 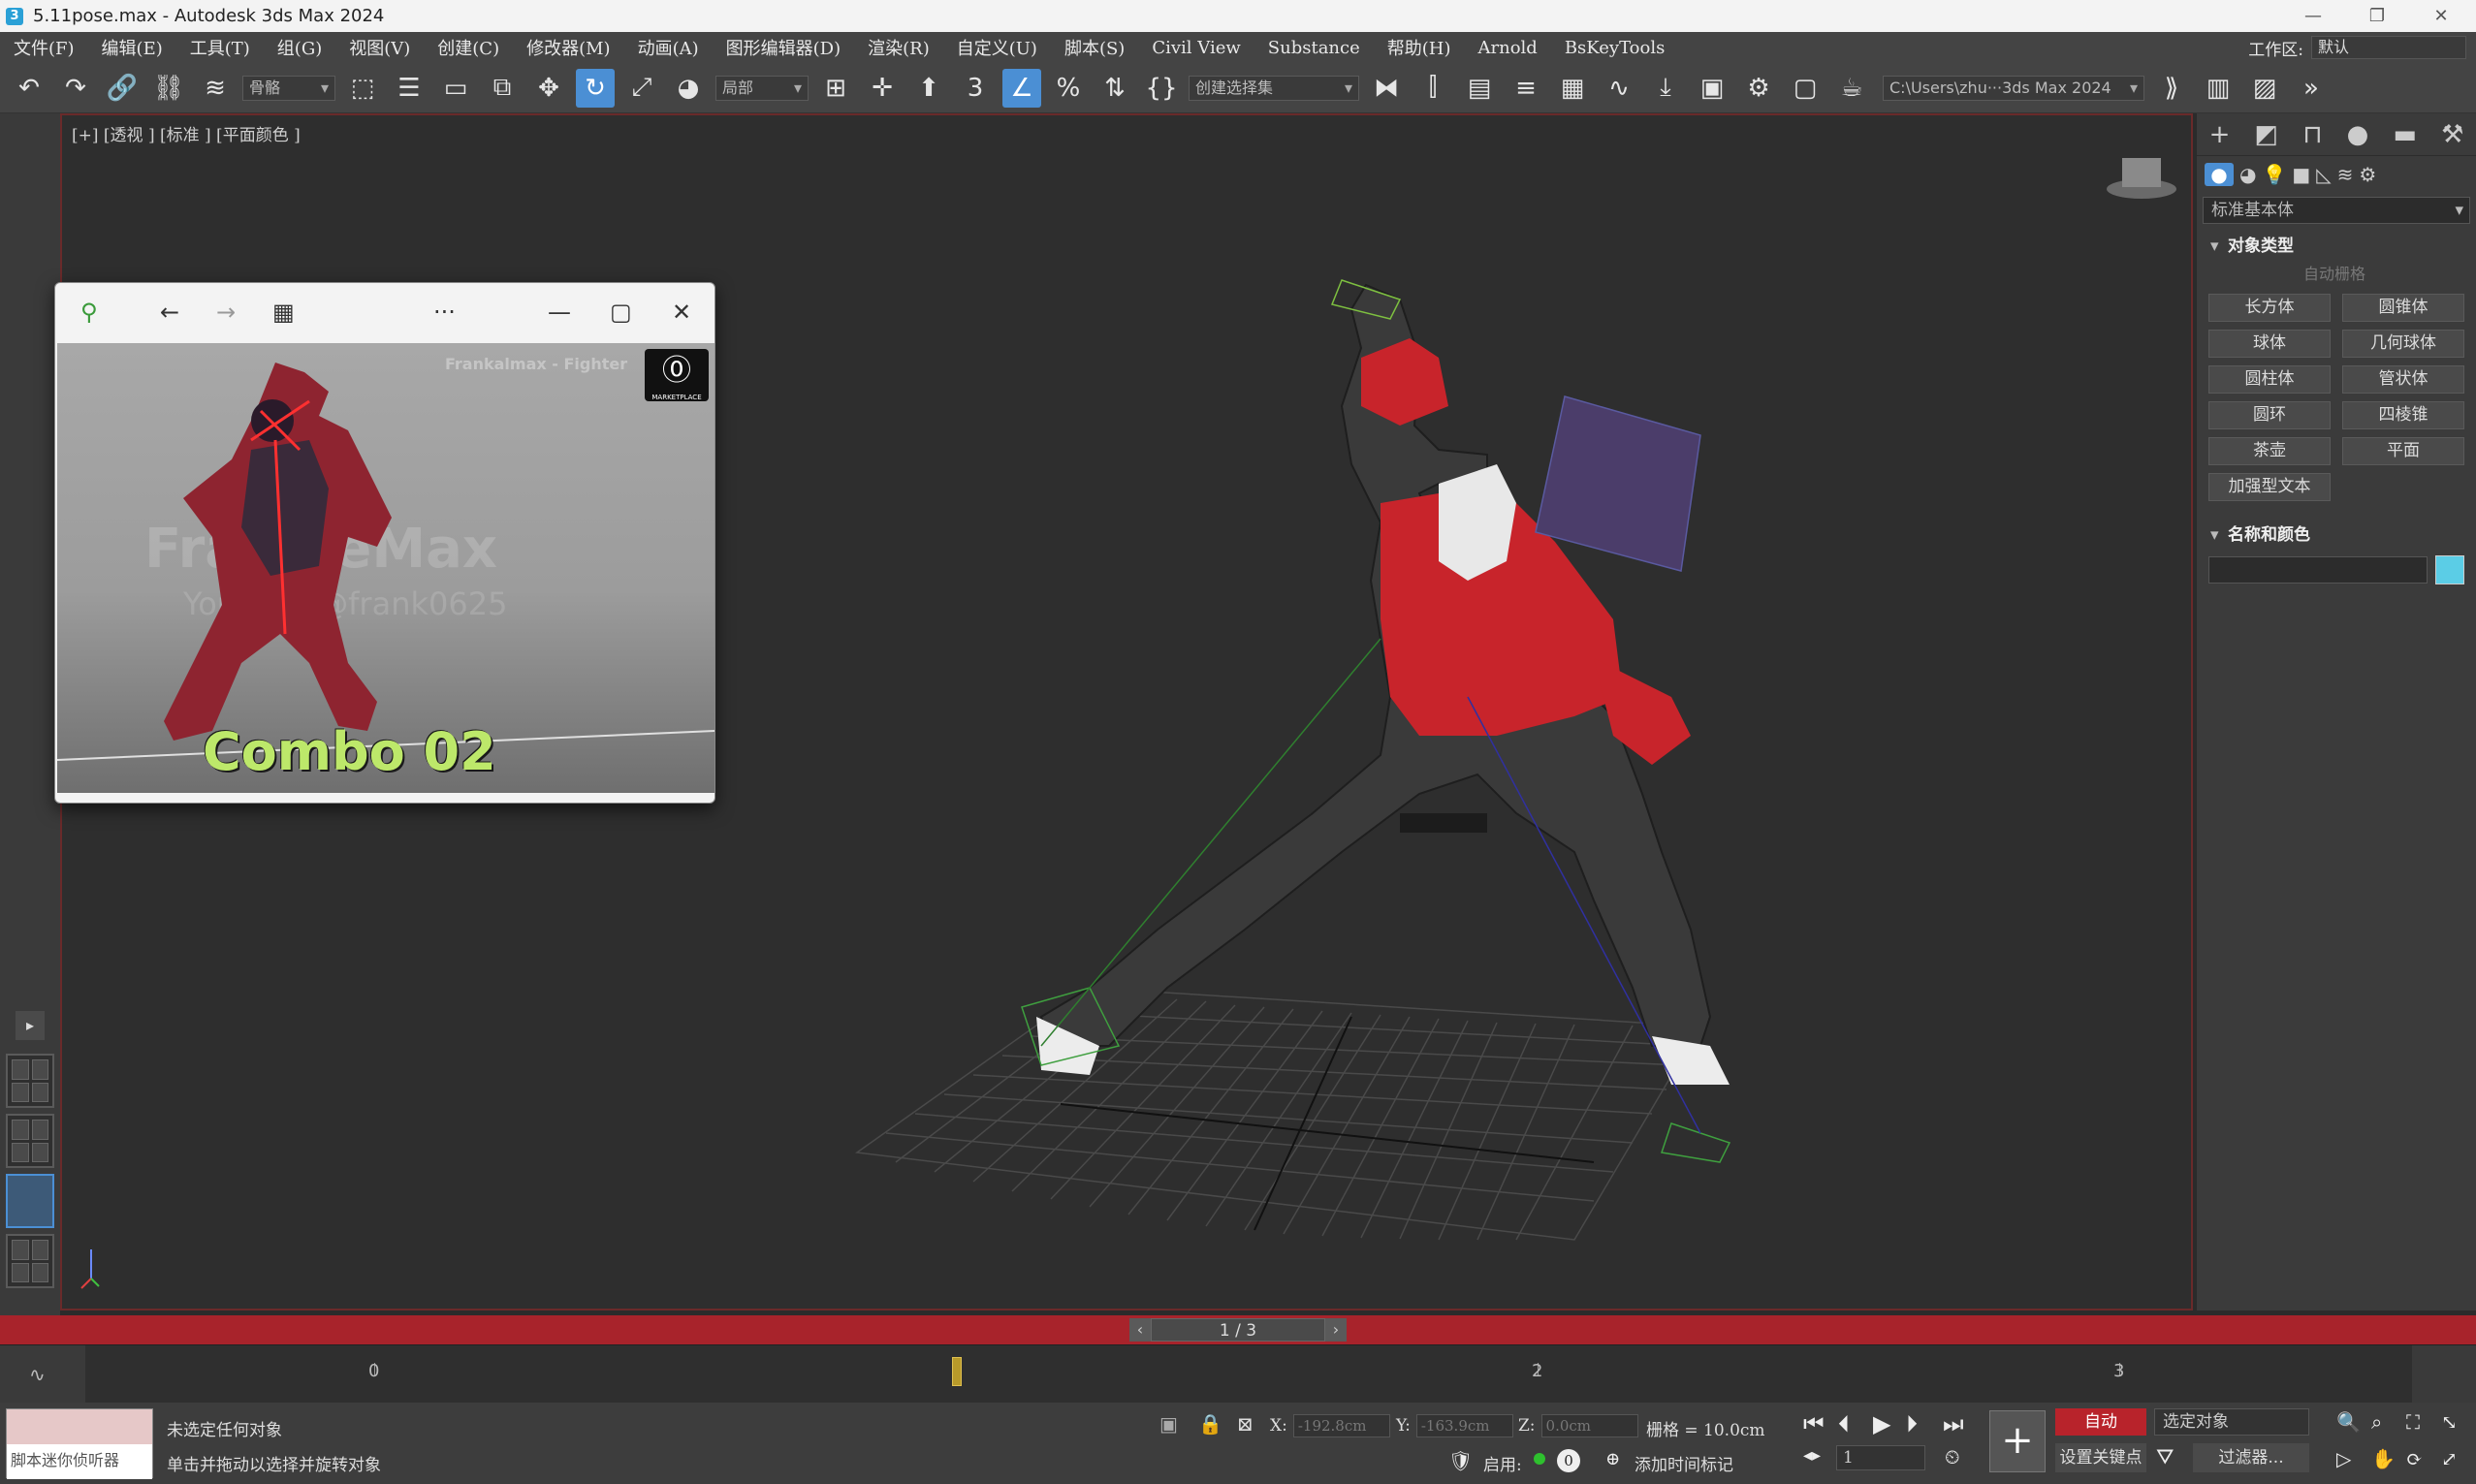 I want to click on absolute-mode-icon: ⊠, so click(x=1245, y=1424).